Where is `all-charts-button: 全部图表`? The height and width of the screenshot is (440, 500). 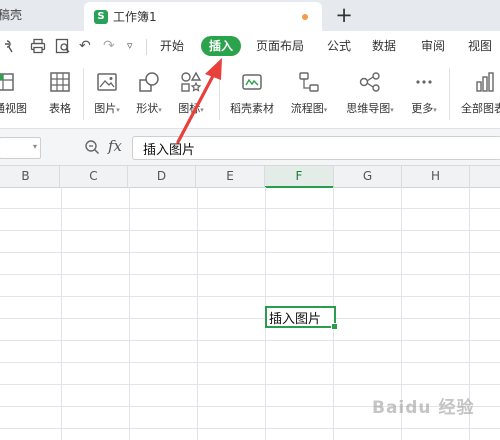
all-charts-button: 全部图表 is located at coordinates (477, 94).